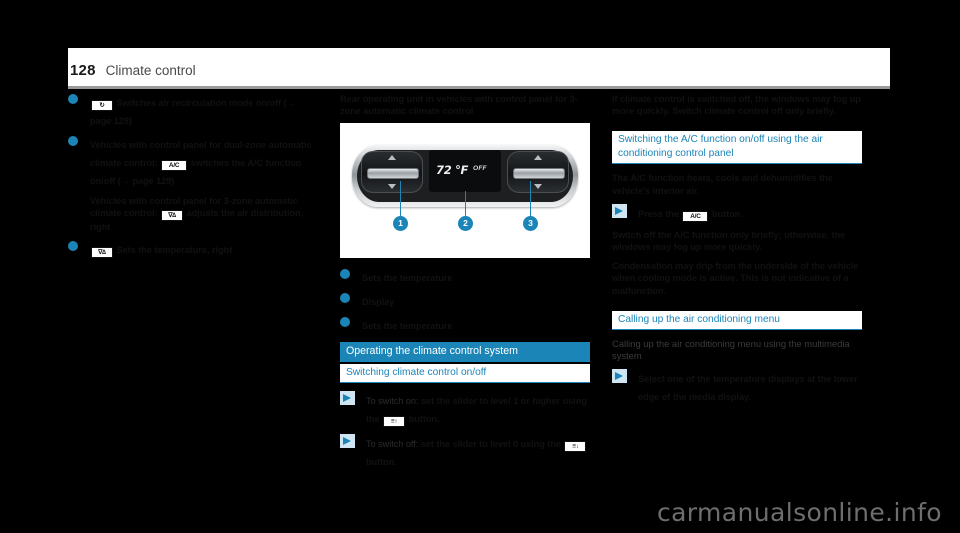  I want to click on air-distribution-icon: ∇∆, so click(172, 216).